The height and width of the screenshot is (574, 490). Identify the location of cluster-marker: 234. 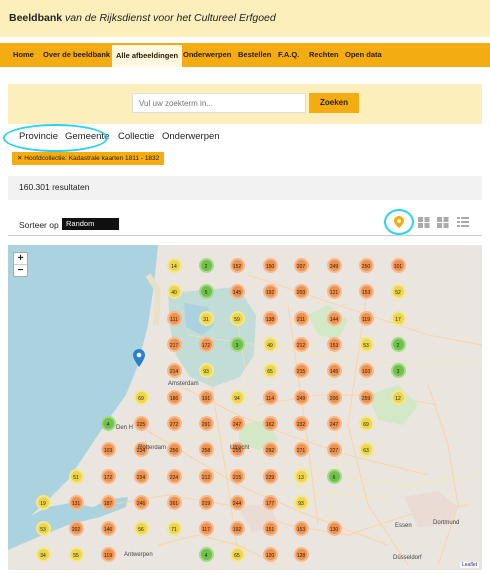
(141, 476).